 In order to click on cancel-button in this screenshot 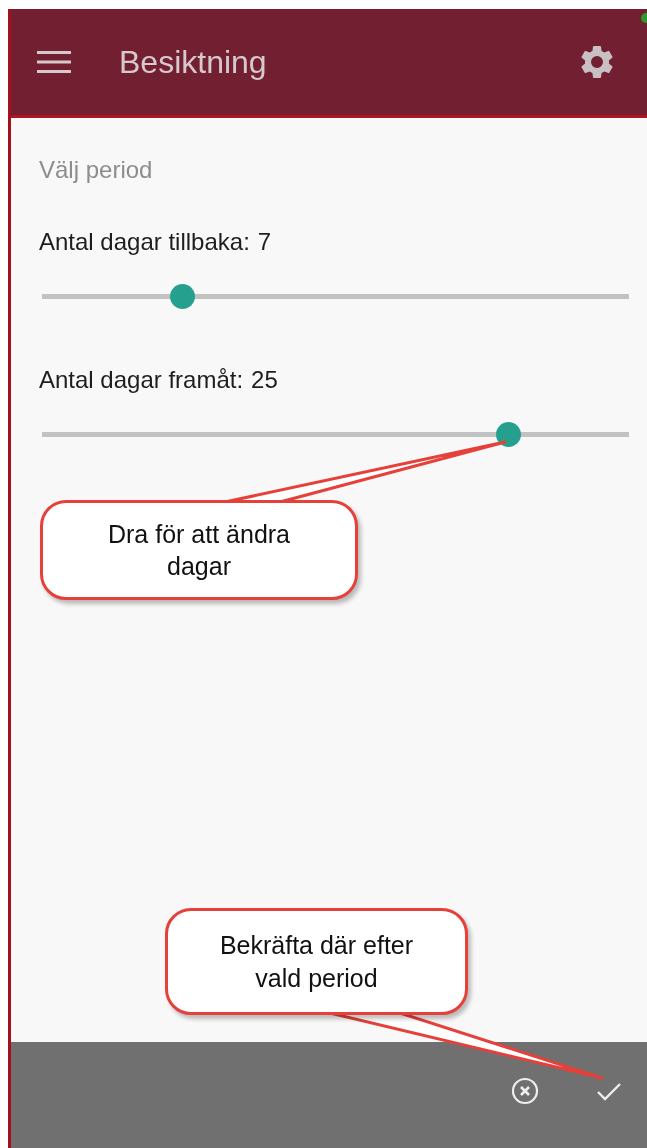, I will do `click(525, 1091)`.